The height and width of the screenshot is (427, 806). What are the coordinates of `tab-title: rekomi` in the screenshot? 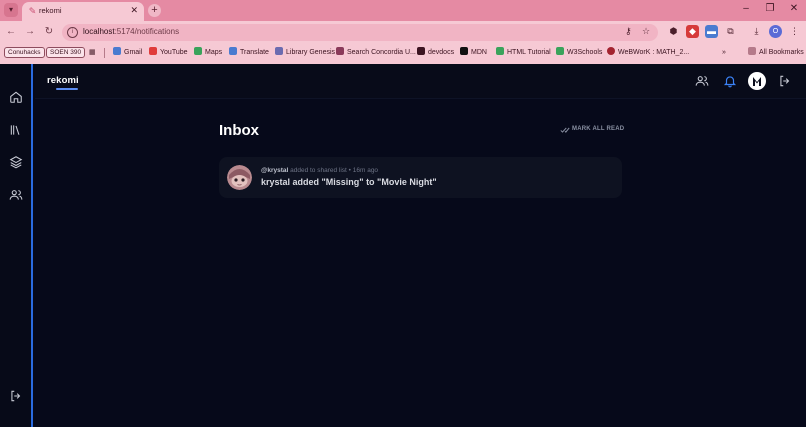 It's located at (50, 10).